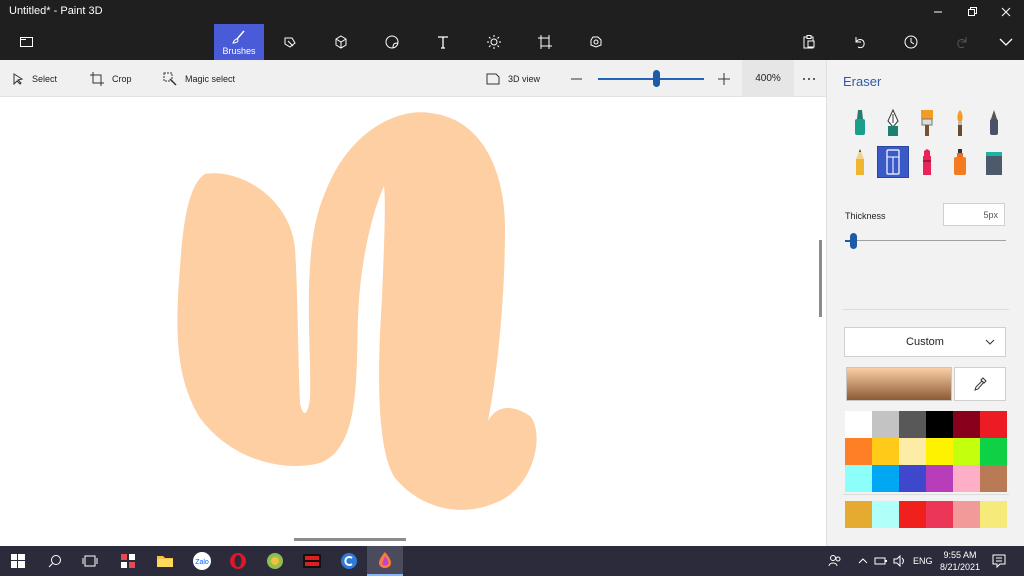 The width and height of the screenshot is (1024, 576). I want to click on clock-time: 9:55 AM, so click(960, 555).